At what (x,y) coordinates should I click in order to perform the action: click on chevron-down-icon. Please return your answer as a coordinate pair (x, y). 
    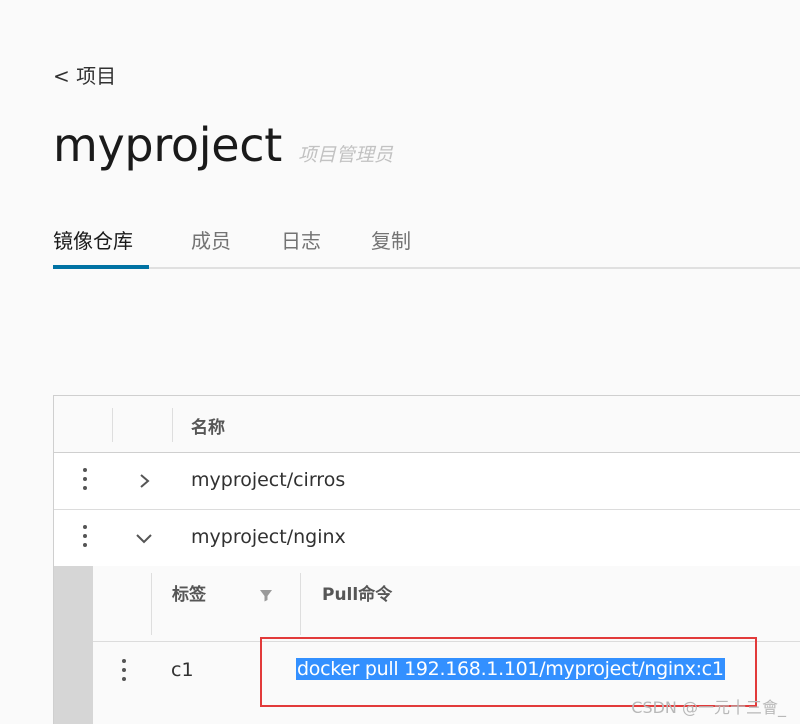
    Looking at the image, I should click on (144, 538).